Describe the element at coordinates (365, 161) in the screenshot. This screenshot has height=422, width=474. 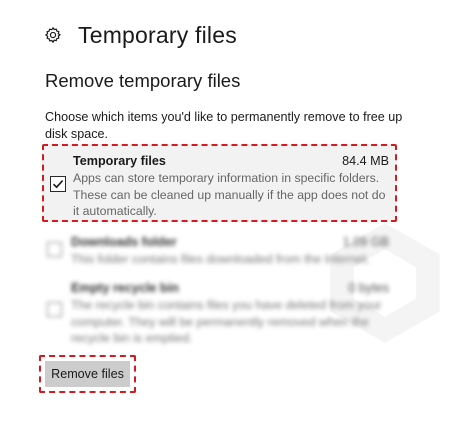
I see `item-size: 84.4 MB` at that location.